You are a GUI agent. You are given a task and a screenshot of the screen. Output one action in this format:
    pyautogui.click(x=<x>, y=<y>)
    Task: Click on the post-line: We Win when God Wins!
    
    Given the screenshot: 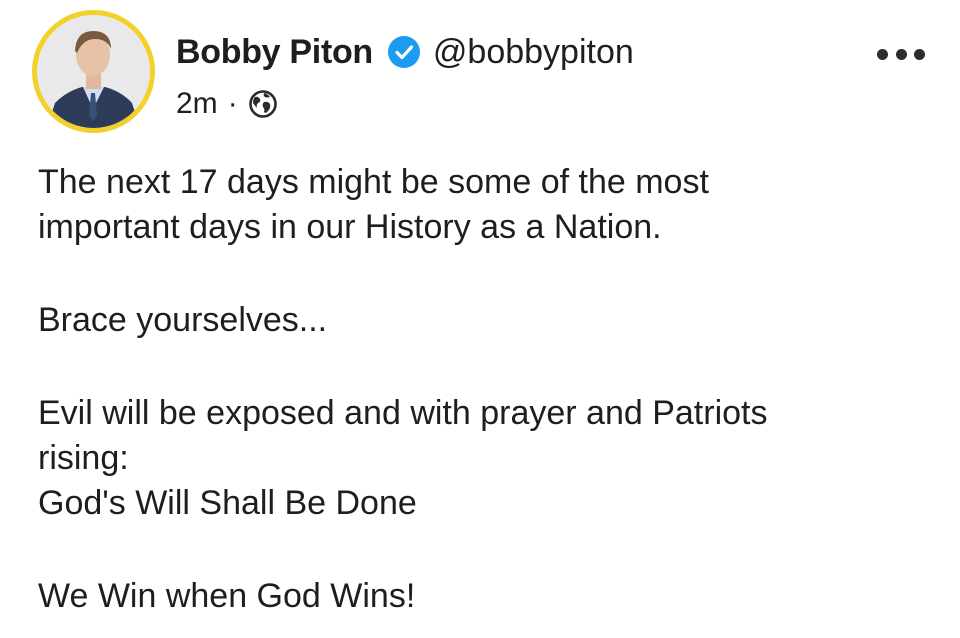 What is the action you would take?
    pyautogui.click(x=227, y=596)
    